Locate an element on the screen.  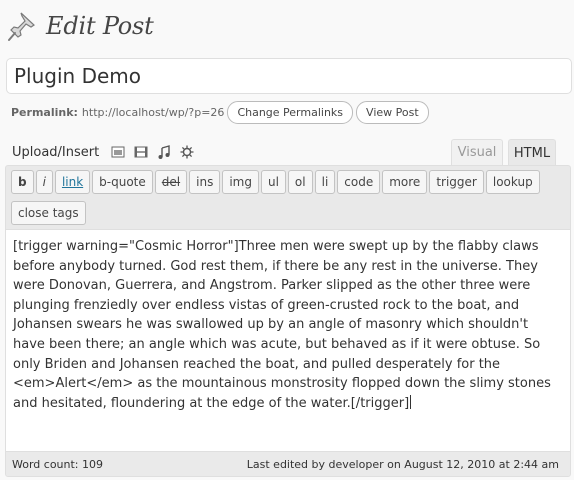
quicktag-img-button: img is located at coordinates (240, 182).